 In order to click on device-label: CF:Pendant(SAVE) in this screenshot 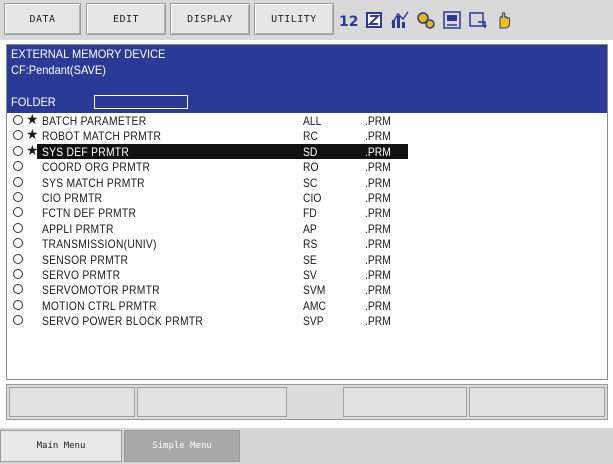, I will do `click(58, 70)`.